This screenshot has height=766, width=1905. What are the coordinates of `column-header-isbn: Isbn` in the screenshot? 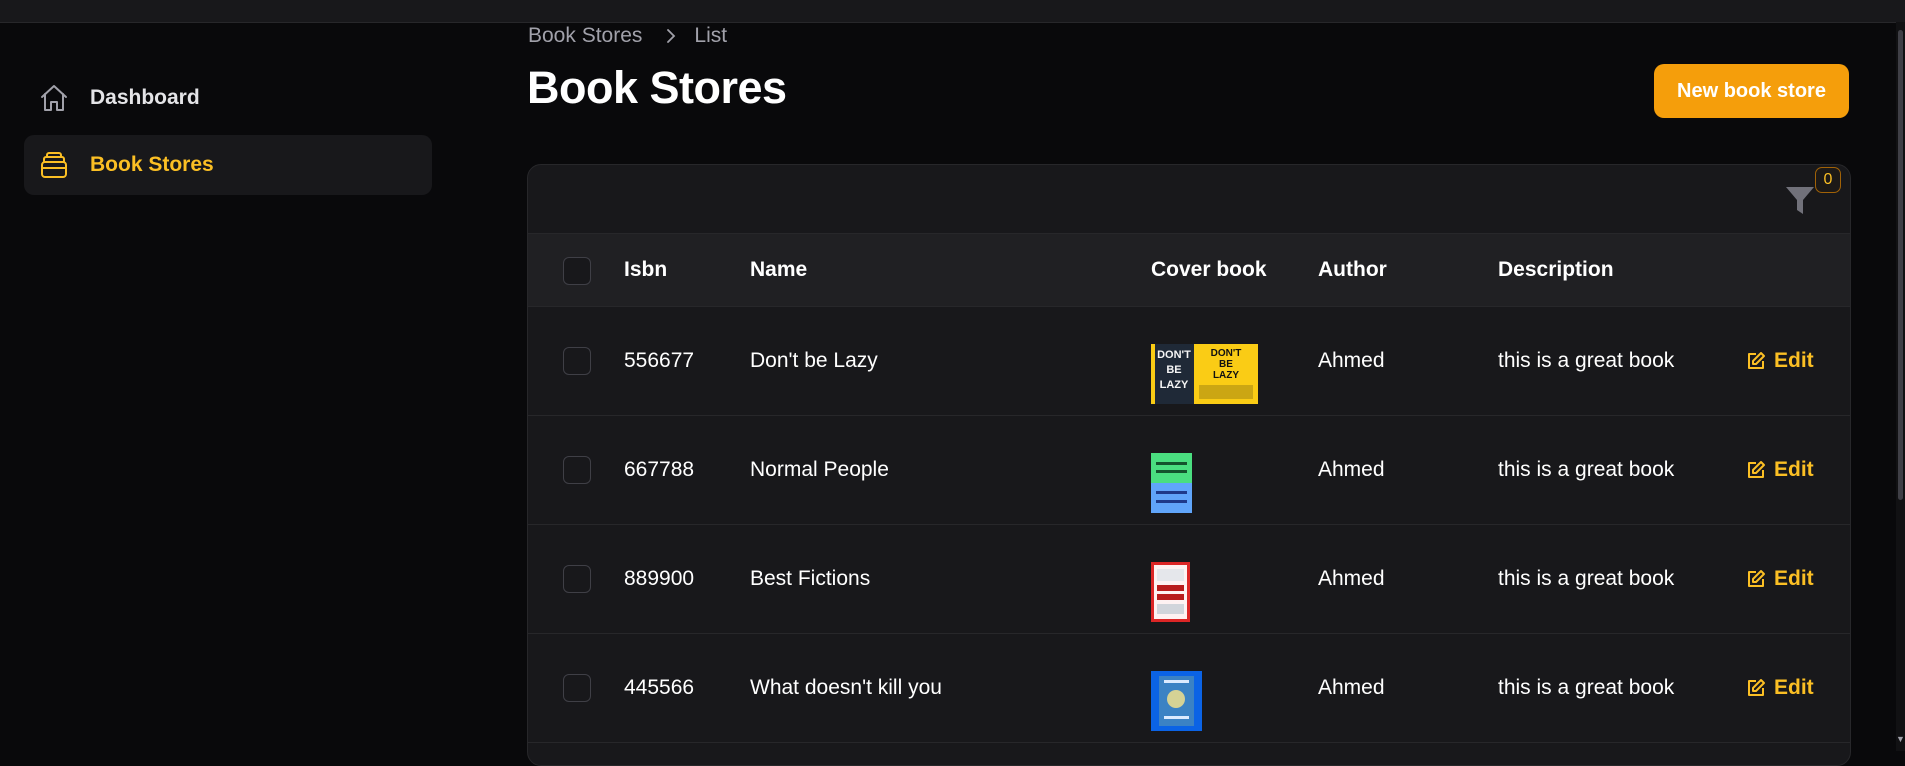 It's located at (645, 270).